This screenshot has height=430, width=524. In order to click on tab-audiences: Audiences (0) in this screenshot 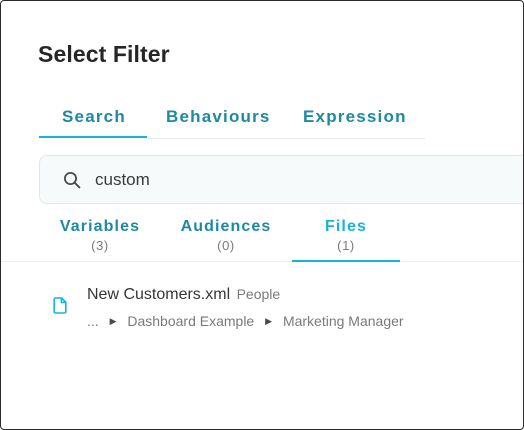, I will do `click(226, 235)`.